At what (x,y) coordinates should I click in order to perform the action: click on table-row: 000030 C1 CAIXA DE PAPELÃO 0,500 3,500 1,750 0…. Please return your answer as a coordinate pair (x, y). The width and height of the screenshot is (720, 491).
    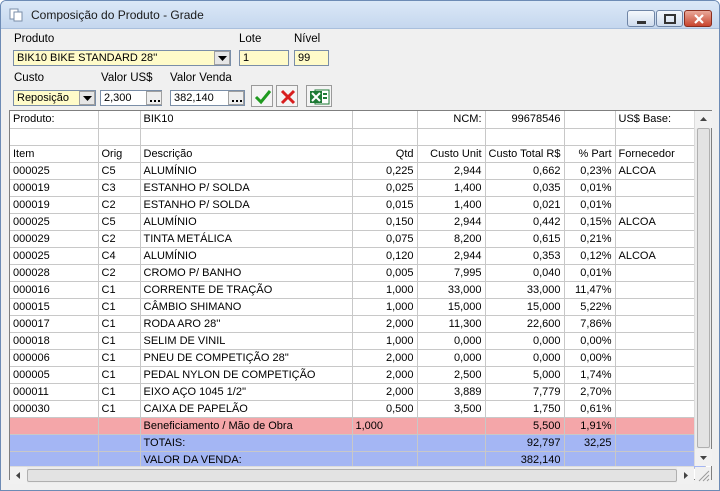
    Looking at the image, I should click on (358, 409).